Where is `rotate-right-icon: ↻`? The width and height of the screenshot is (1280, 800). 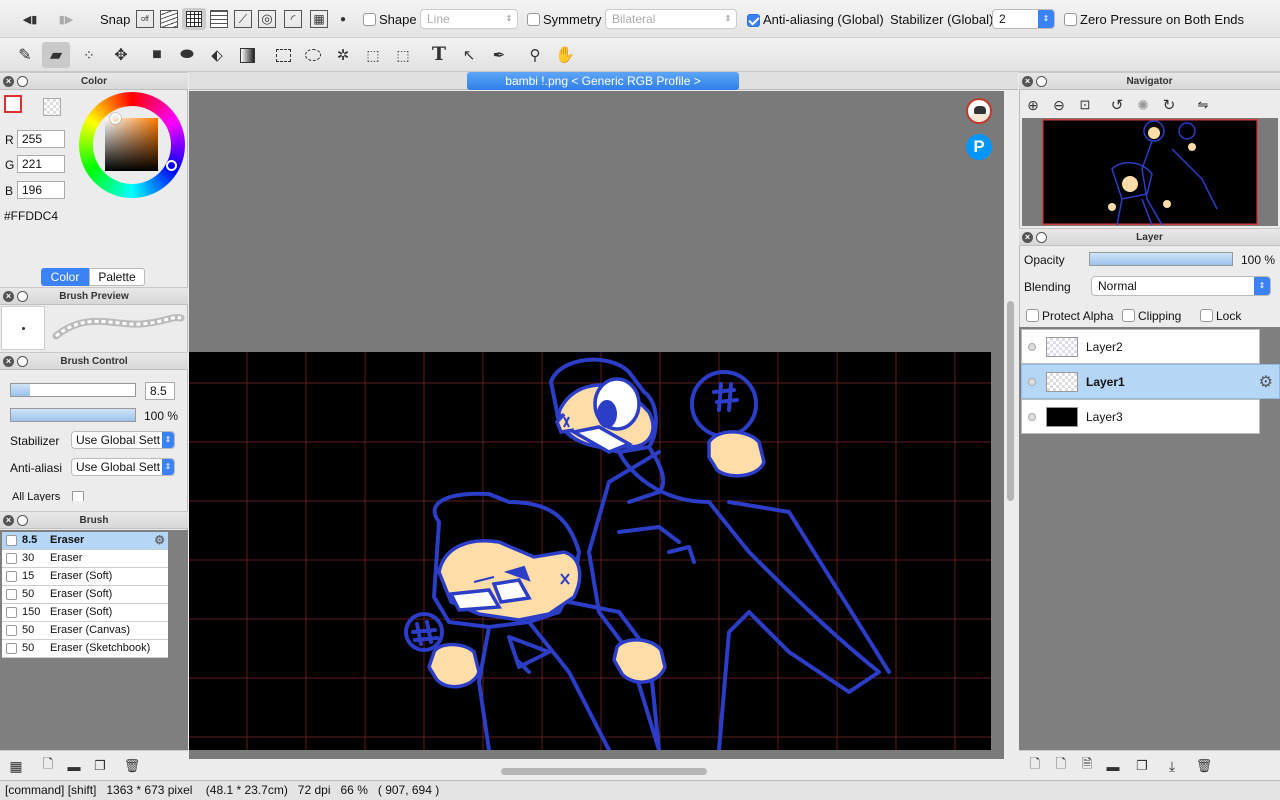
rotate-right-icon: ↻ is located at coordinates (1169, 105).